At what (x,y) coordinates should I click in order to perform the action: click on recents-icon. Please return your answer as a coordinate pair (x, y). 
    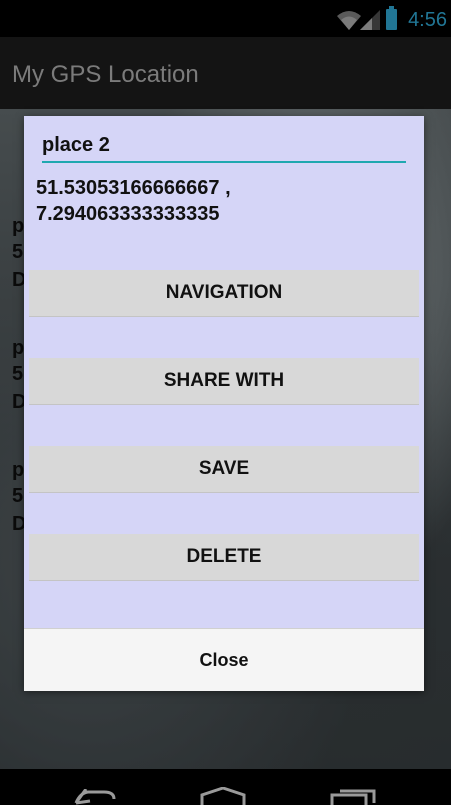
    Looking at the image, I should click on (353, 797).